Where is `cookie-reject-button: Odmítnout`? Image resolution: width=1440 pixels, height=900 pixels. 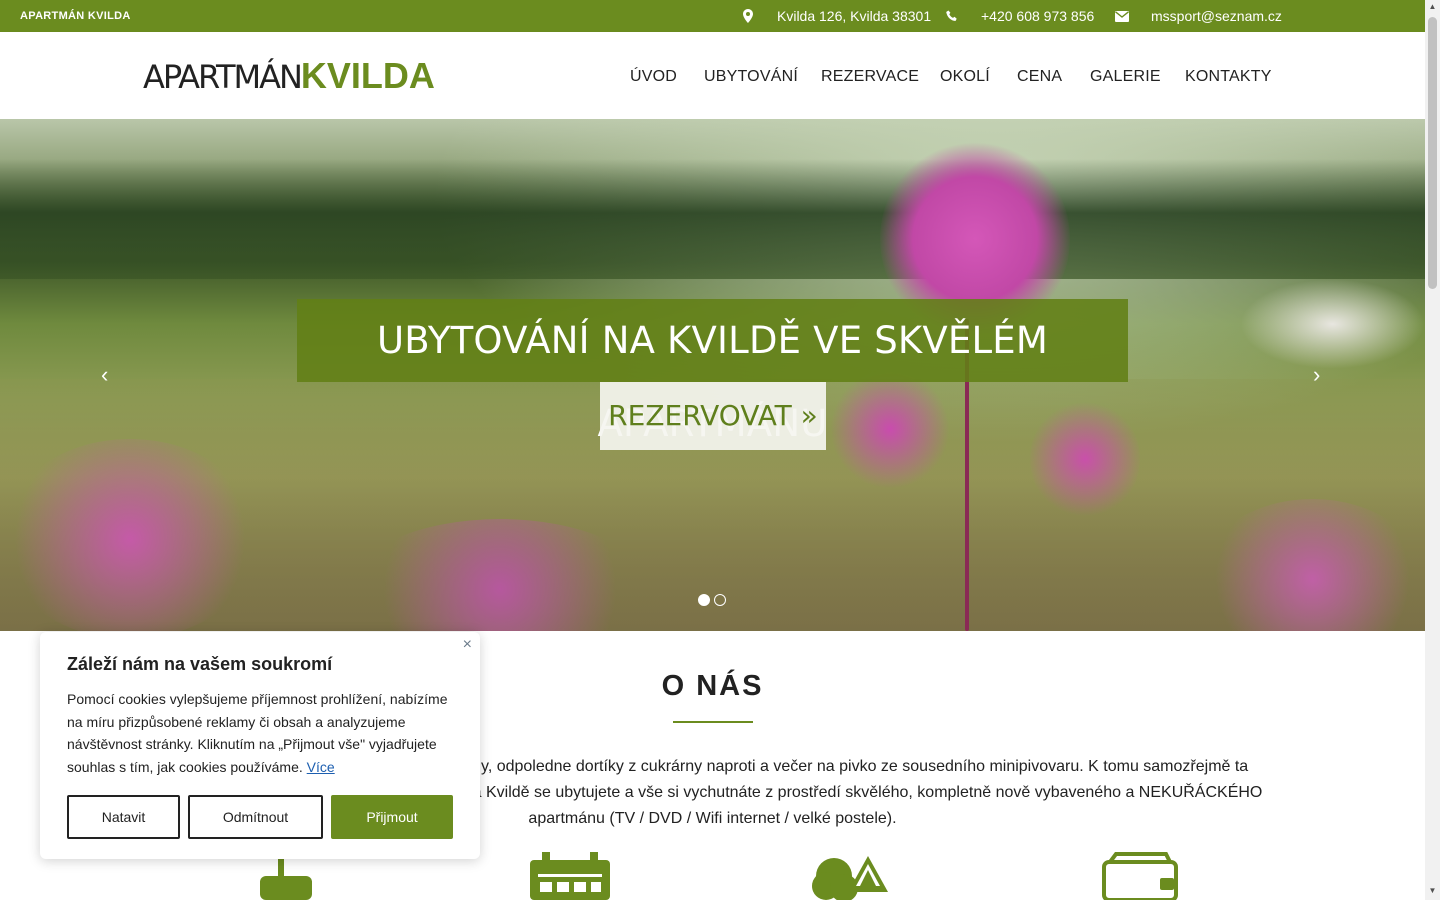
cookie-reject-button: Odmítnout is located at coordinates (255, 817).